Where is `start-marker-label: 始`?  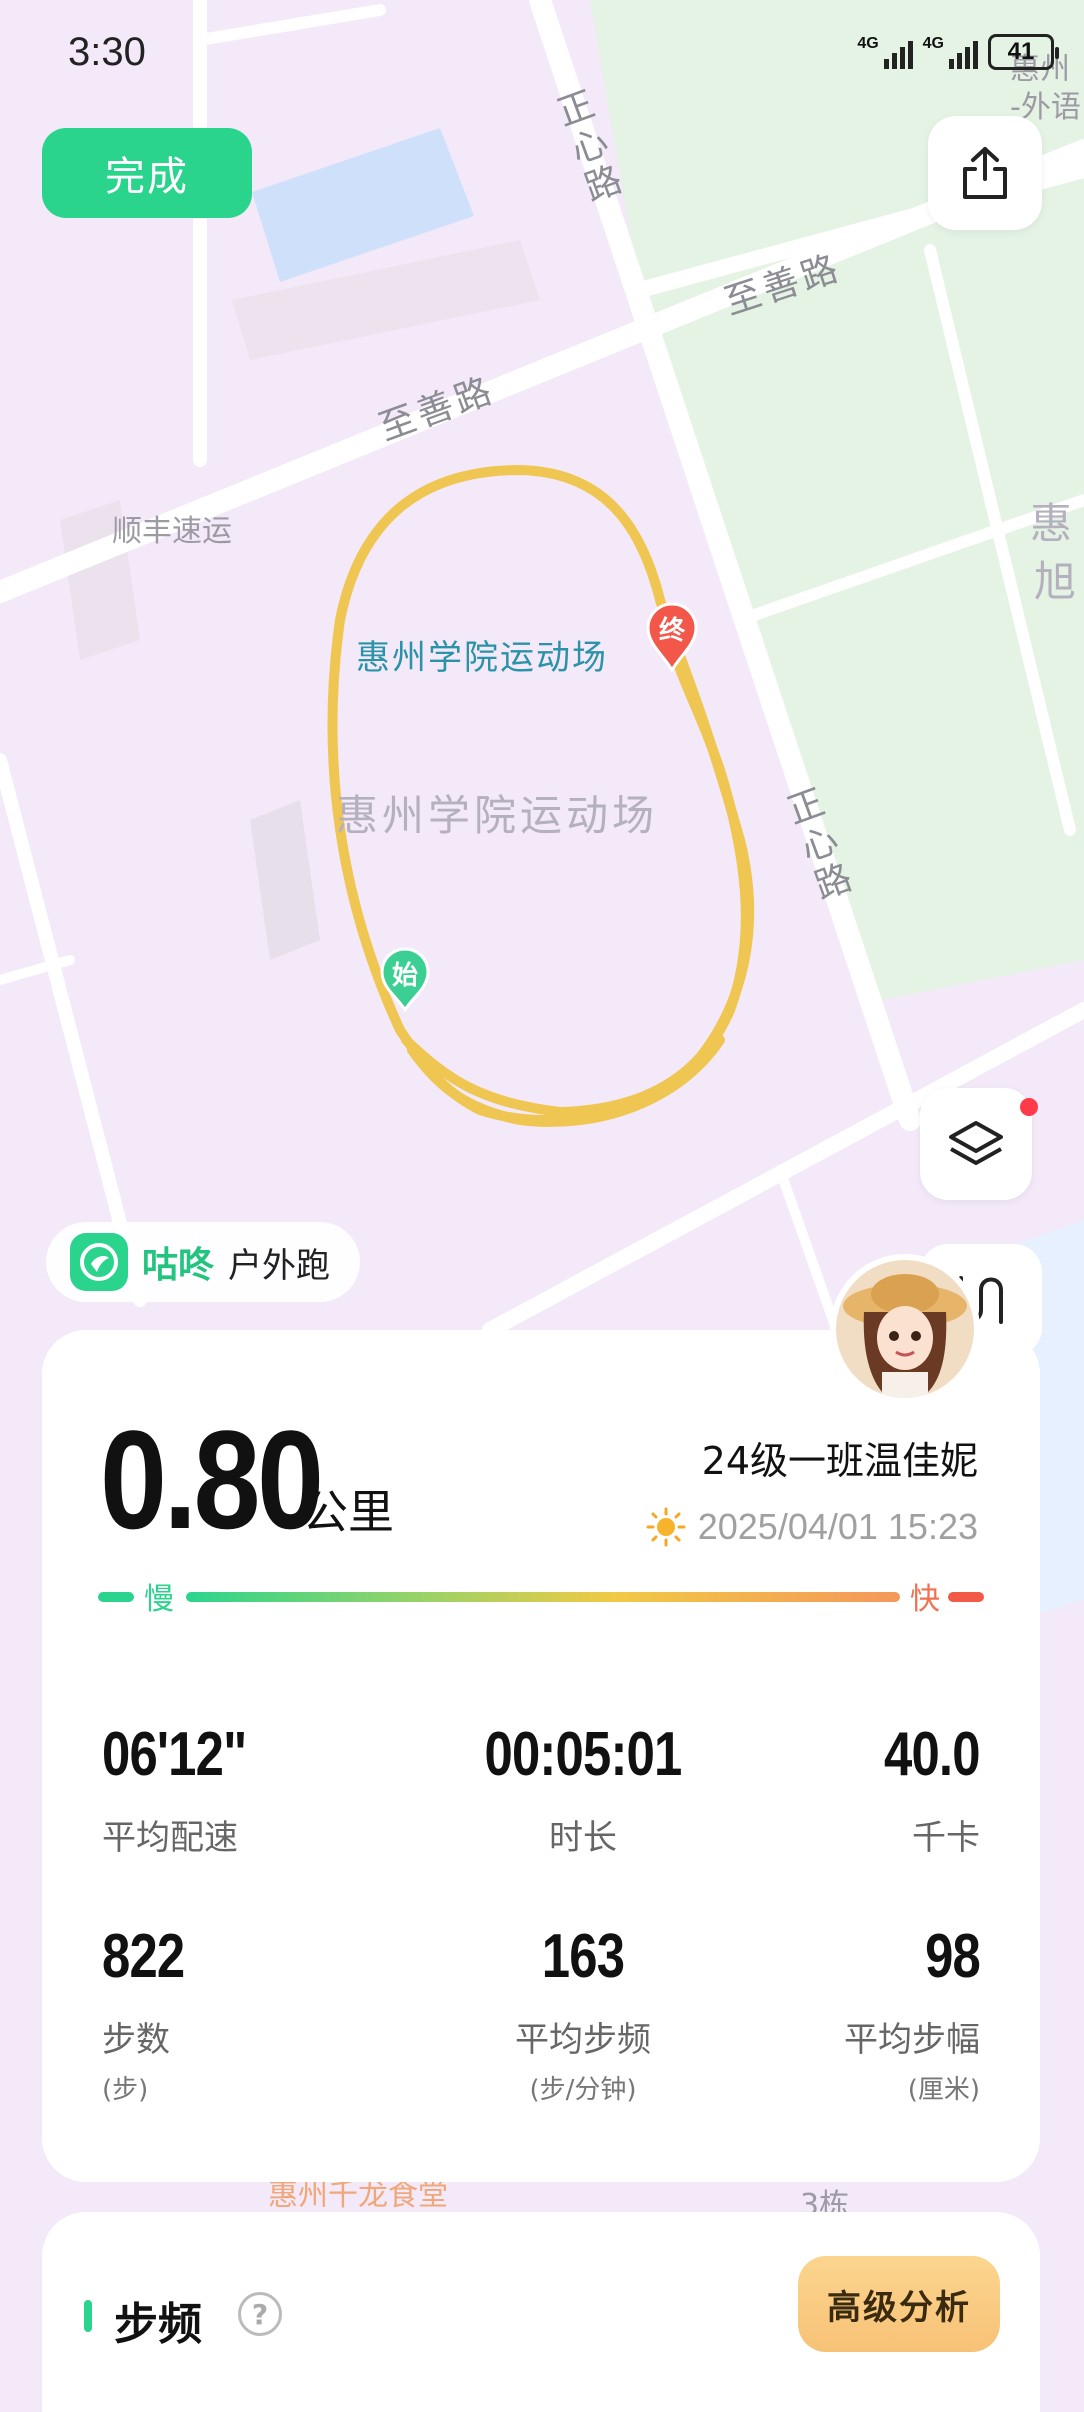
start-marker-label: 始 is located at coordinates (404, 976).